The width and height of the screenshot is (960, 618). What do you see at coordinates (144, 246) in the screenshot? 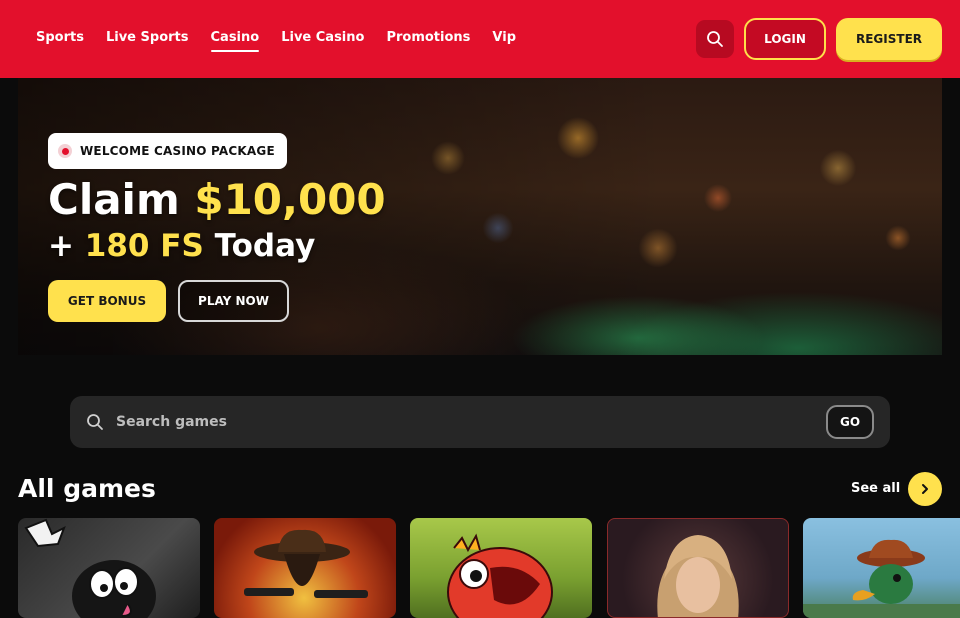
I see `headline-free-spins: 180 FS` at bounding box center [144, 246].